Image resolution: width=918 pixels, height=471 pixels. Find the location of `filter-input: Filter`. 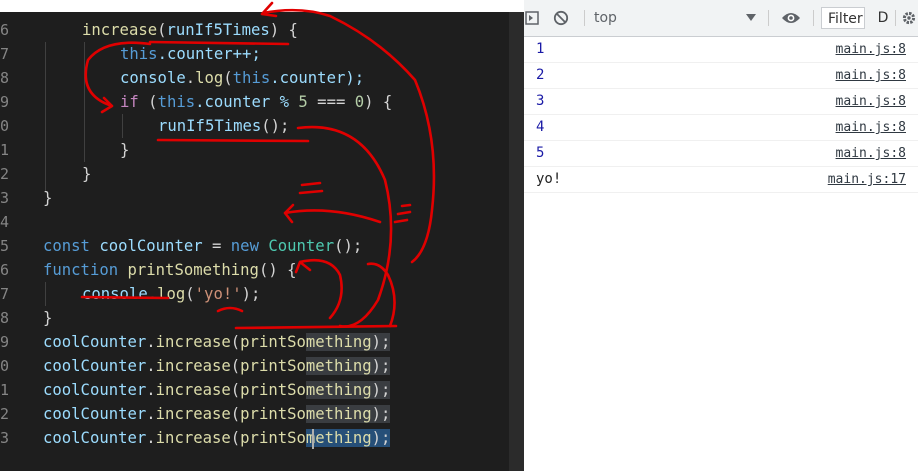

filter-input: Filter is located at coordinates (843, 18).